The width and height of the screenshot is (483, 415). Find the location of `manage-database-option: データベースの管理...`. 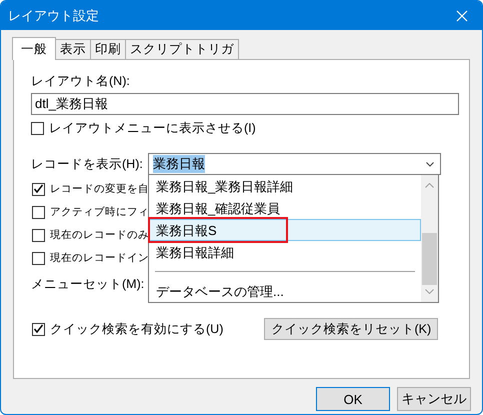

manage-database-option: データベースの管理... is located at coordinates (285, 291).